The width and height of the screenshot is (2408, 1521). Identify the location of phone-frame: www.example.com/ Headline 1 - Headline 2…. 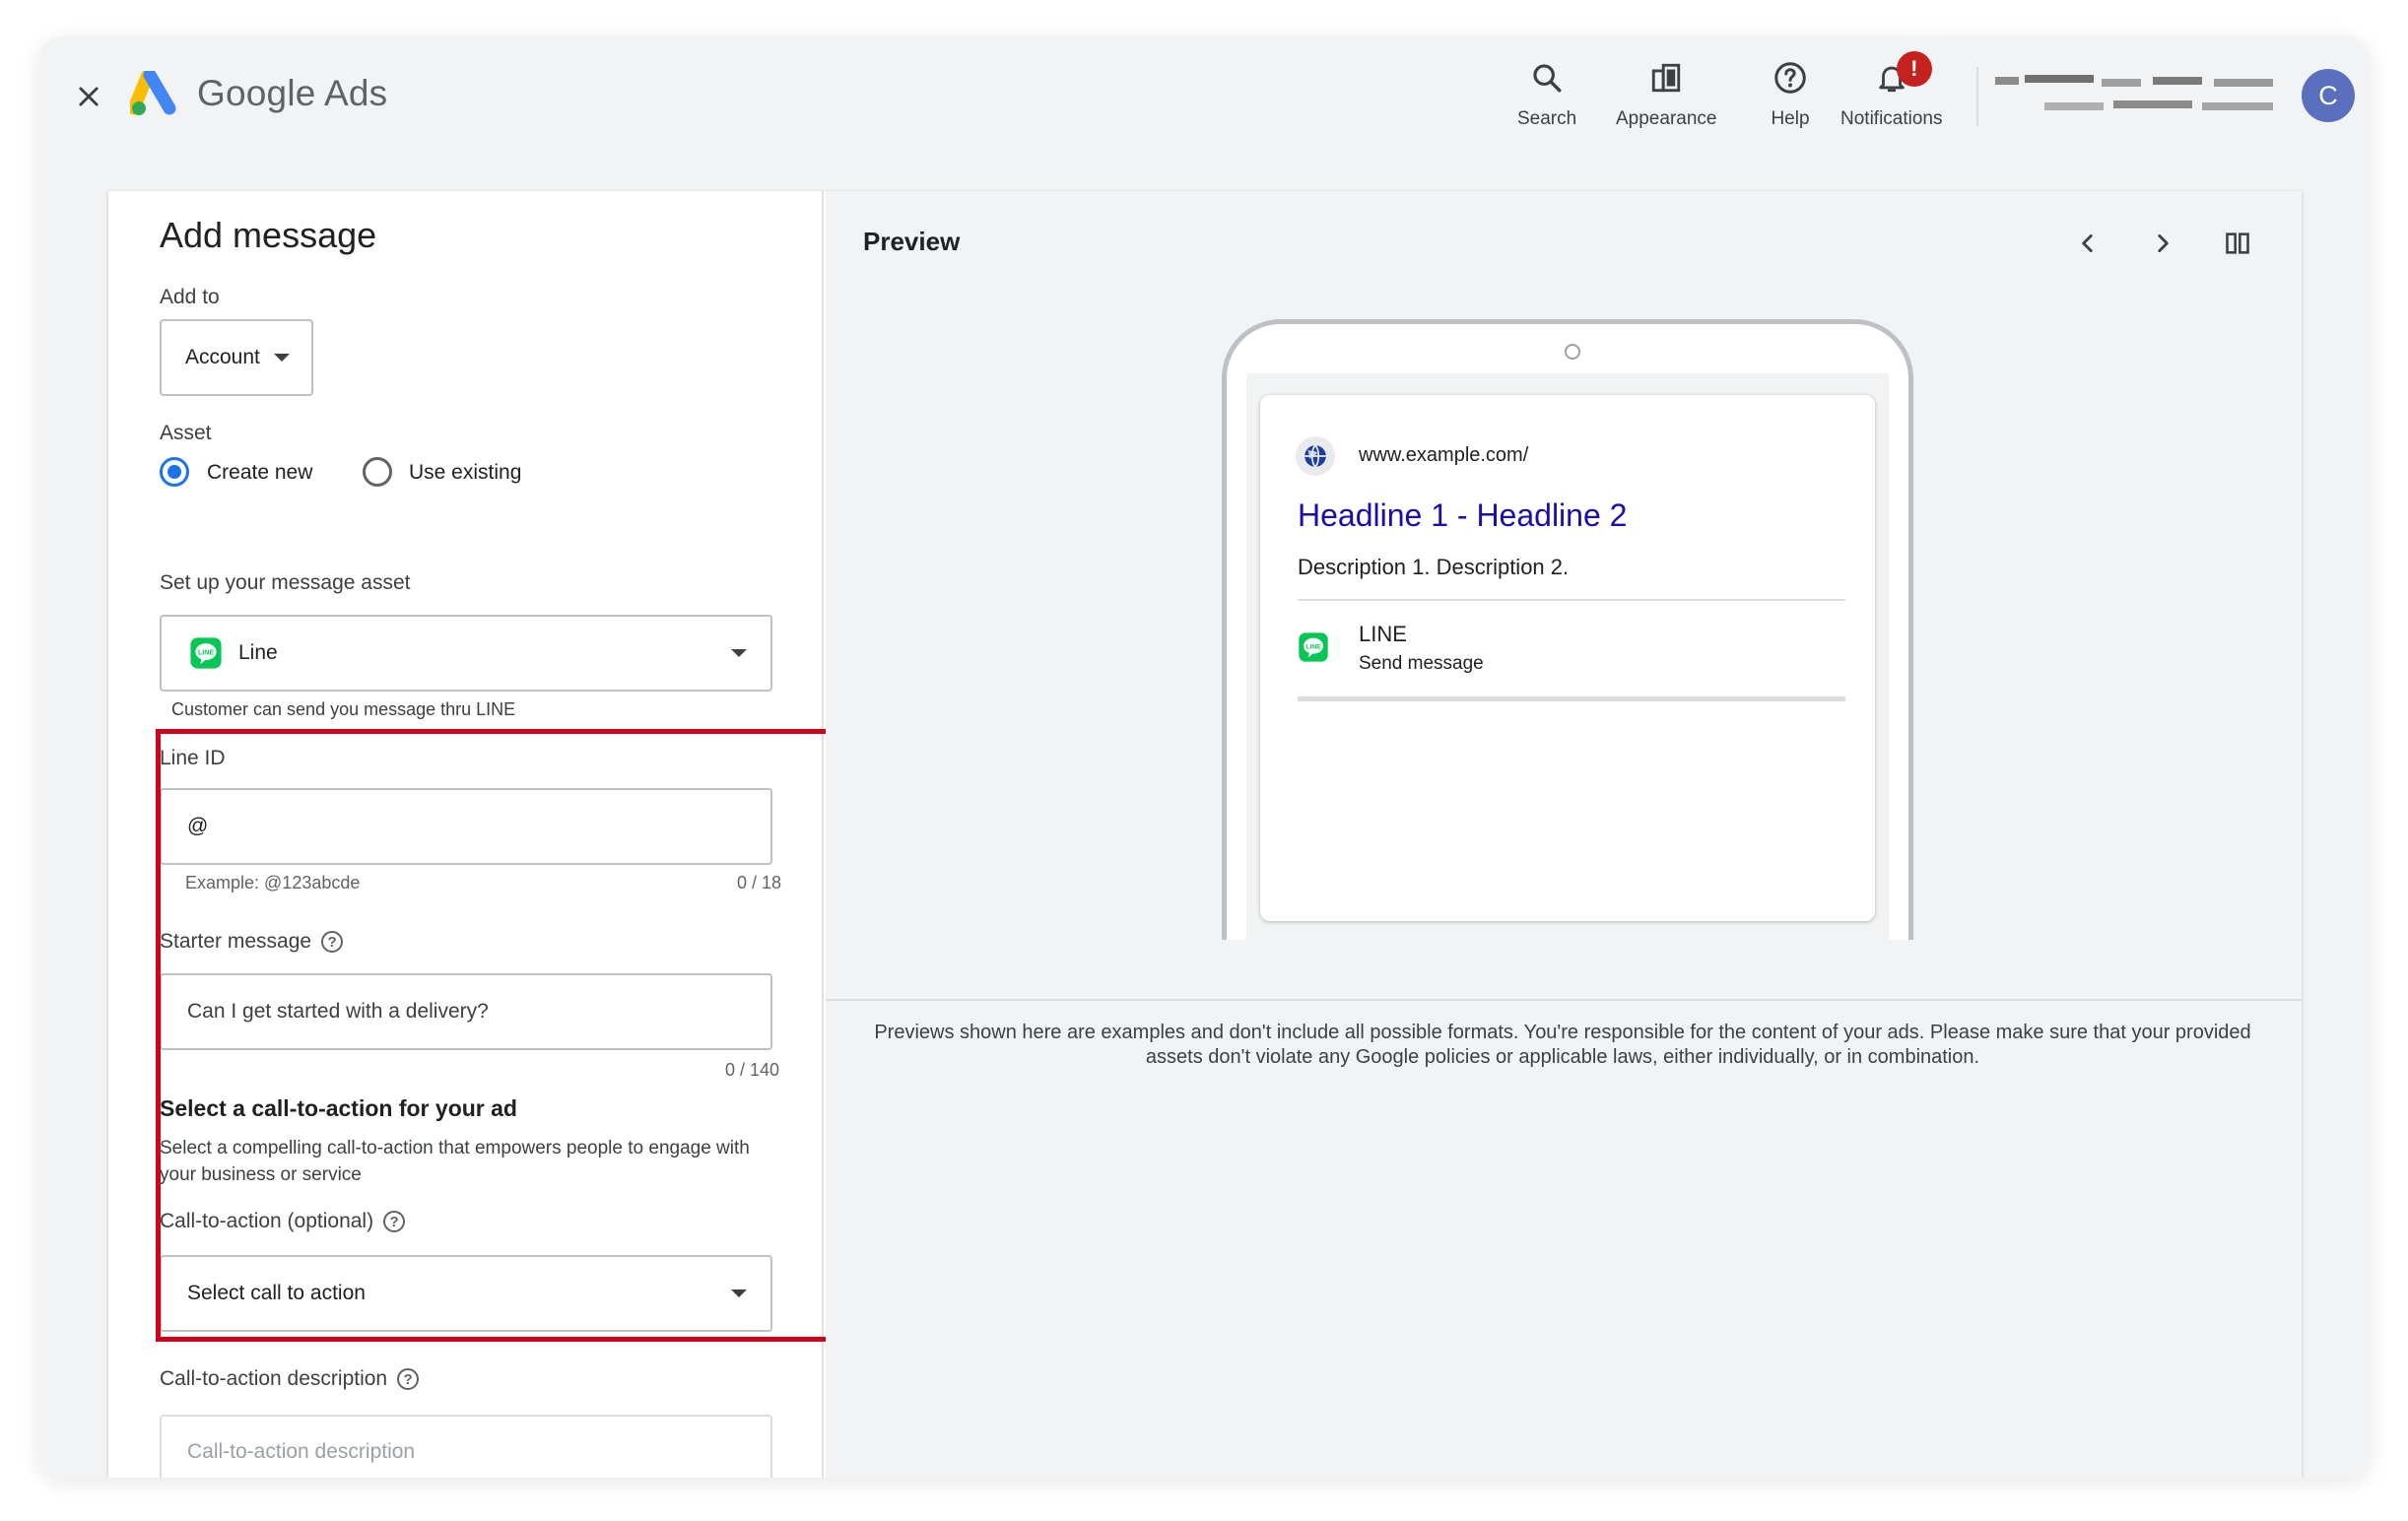
(1567, 629).